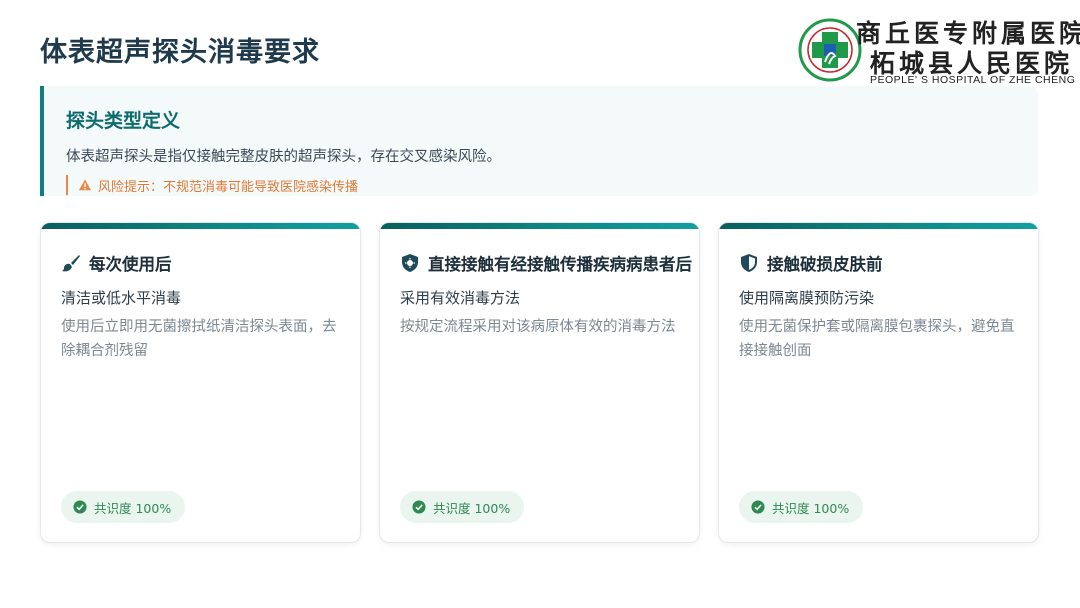 Image resolution: width=1080 pixels, height=608 pixels. Describe the element at coordinates (460, 298) in the screenshot. I see `card-subtitle: 采用有效消毒方法` at that location.